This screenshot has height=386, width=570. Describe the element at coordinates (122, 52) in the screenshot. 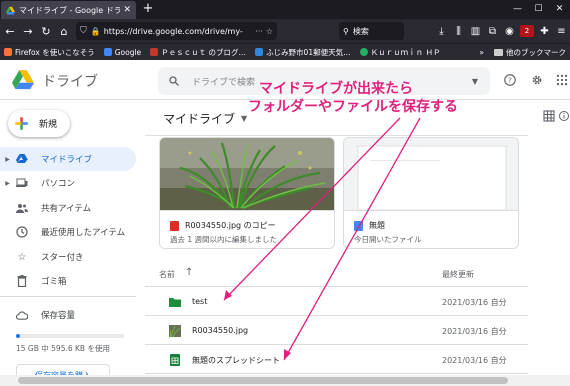

I see `bookmark-item: Google` at that location.